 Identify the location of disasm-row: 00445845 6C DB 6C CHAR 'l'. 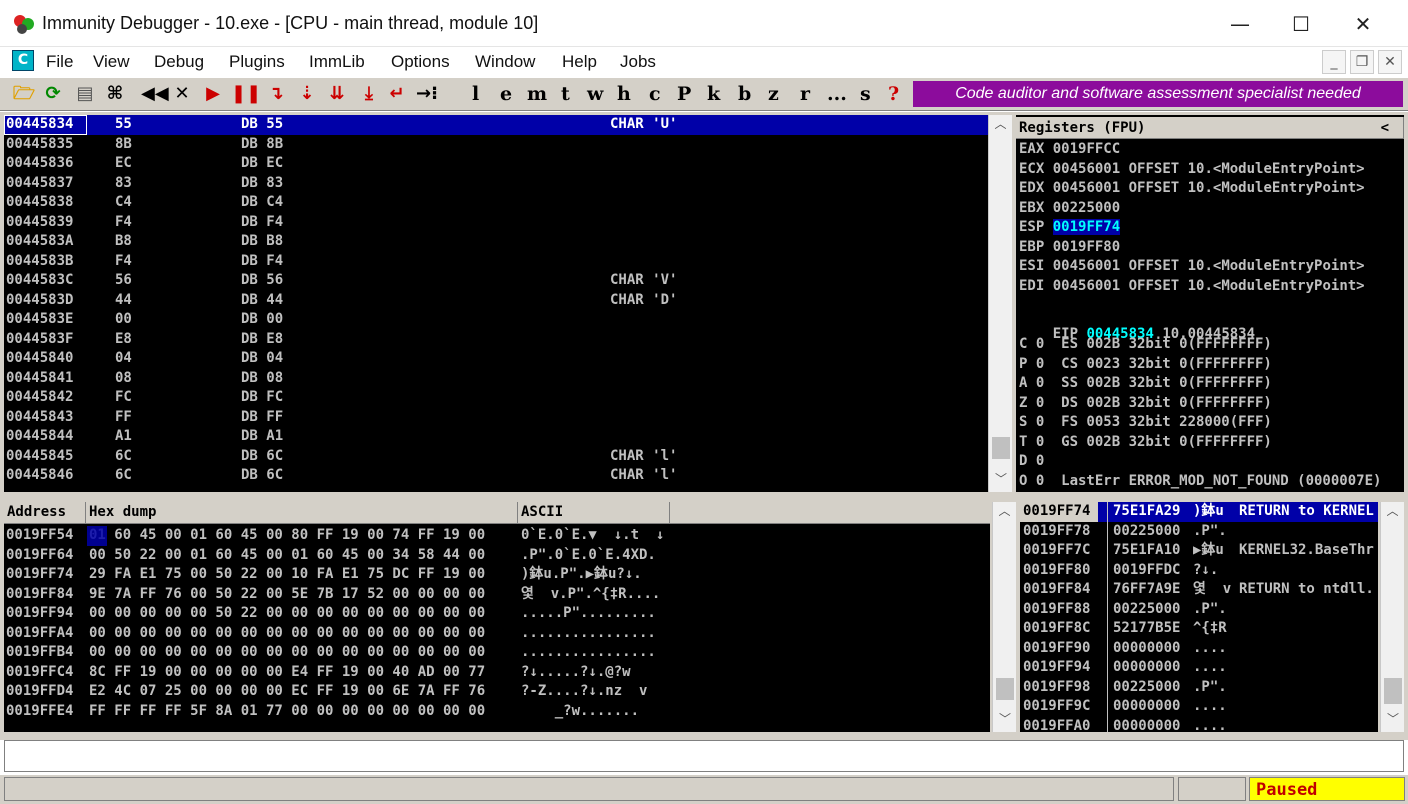
(496, 457).